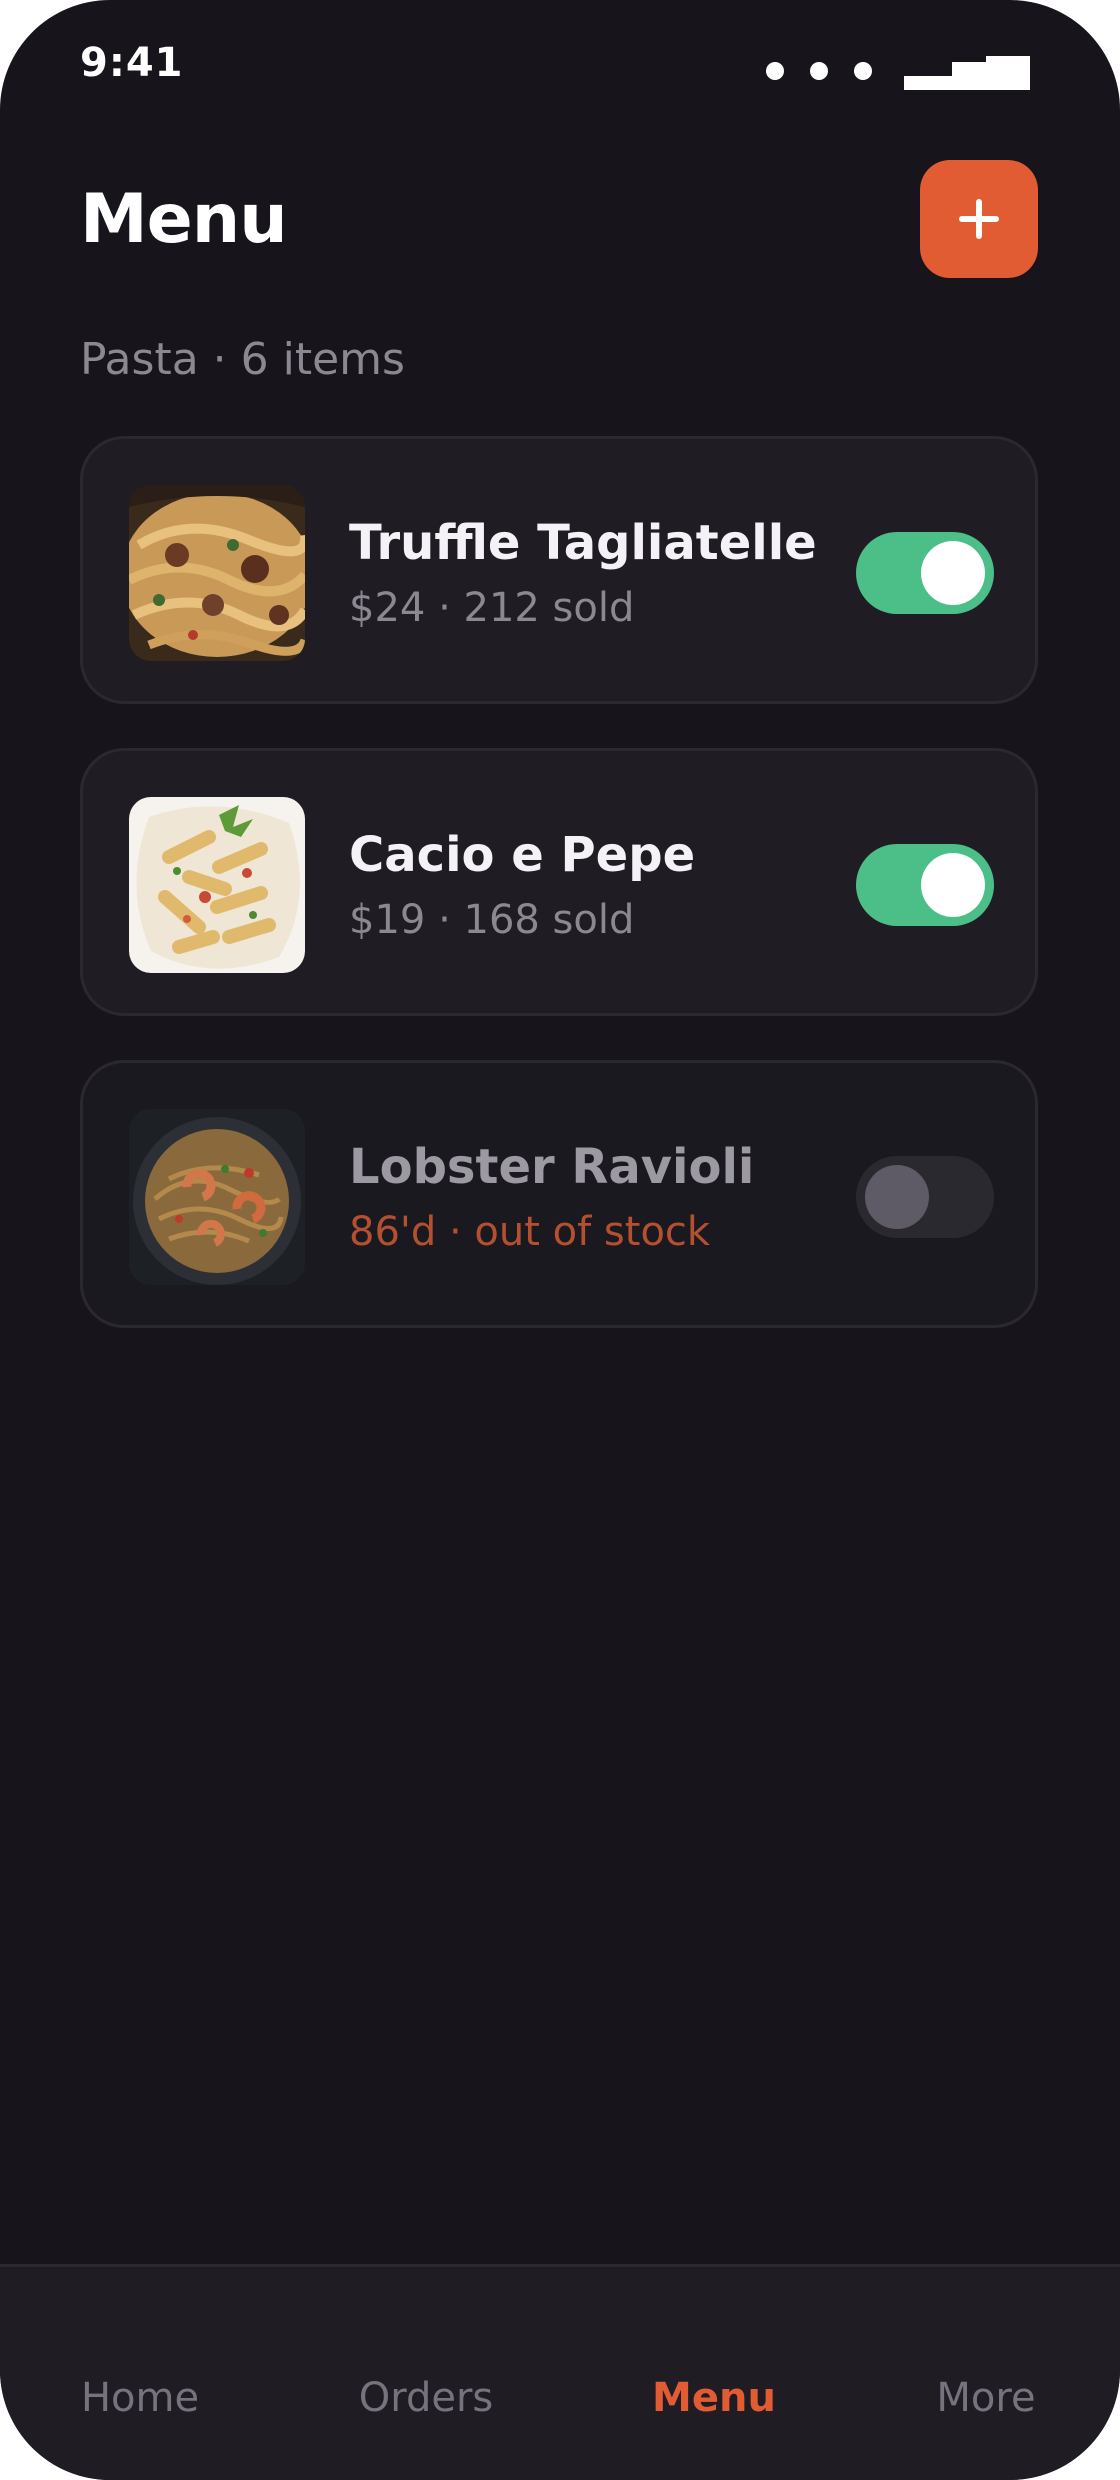  What do you see at coordinates (140, 2398) in the screenshot?
I see `tab-home: Home` at bounding box center [140, 2398].